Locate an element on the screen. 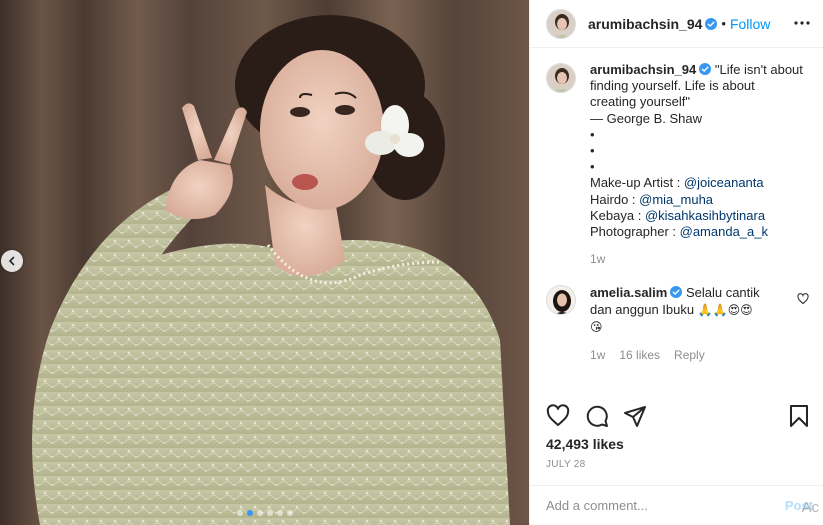  comment-third-line: 😘 is located at coordinates (685, 327).